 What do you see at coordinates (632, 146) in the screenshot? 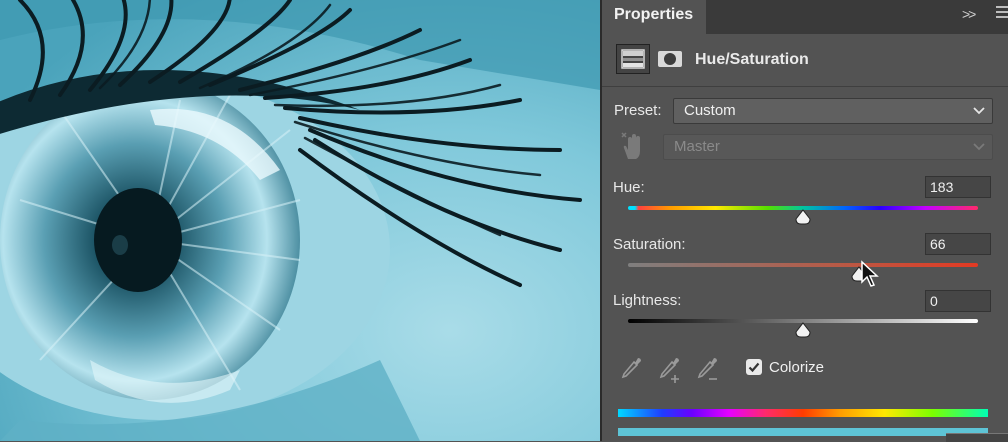
I see `on-image-adjustment-hand-icon` at bounding box center [632, 146].